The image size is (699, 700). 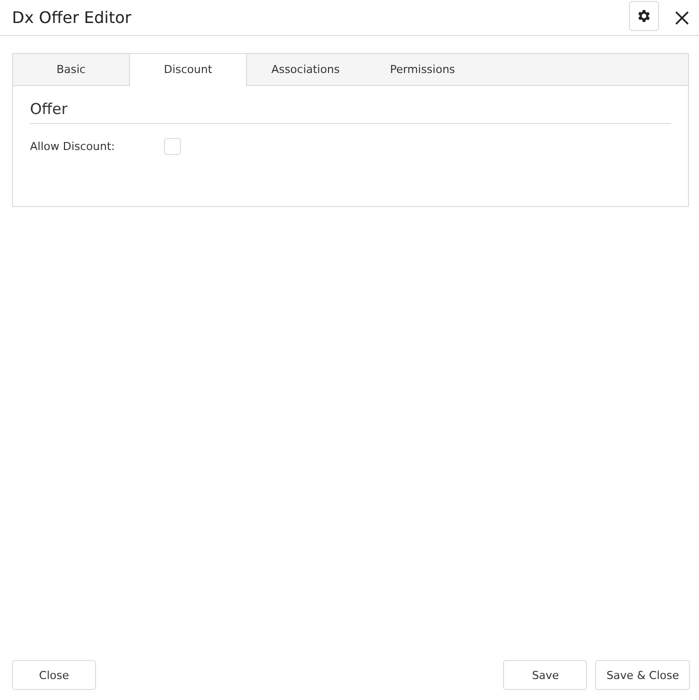 What do you see at coordinates (172, 146) in the screenshot?
I see `checkbox` at bounding box center [172, 146].